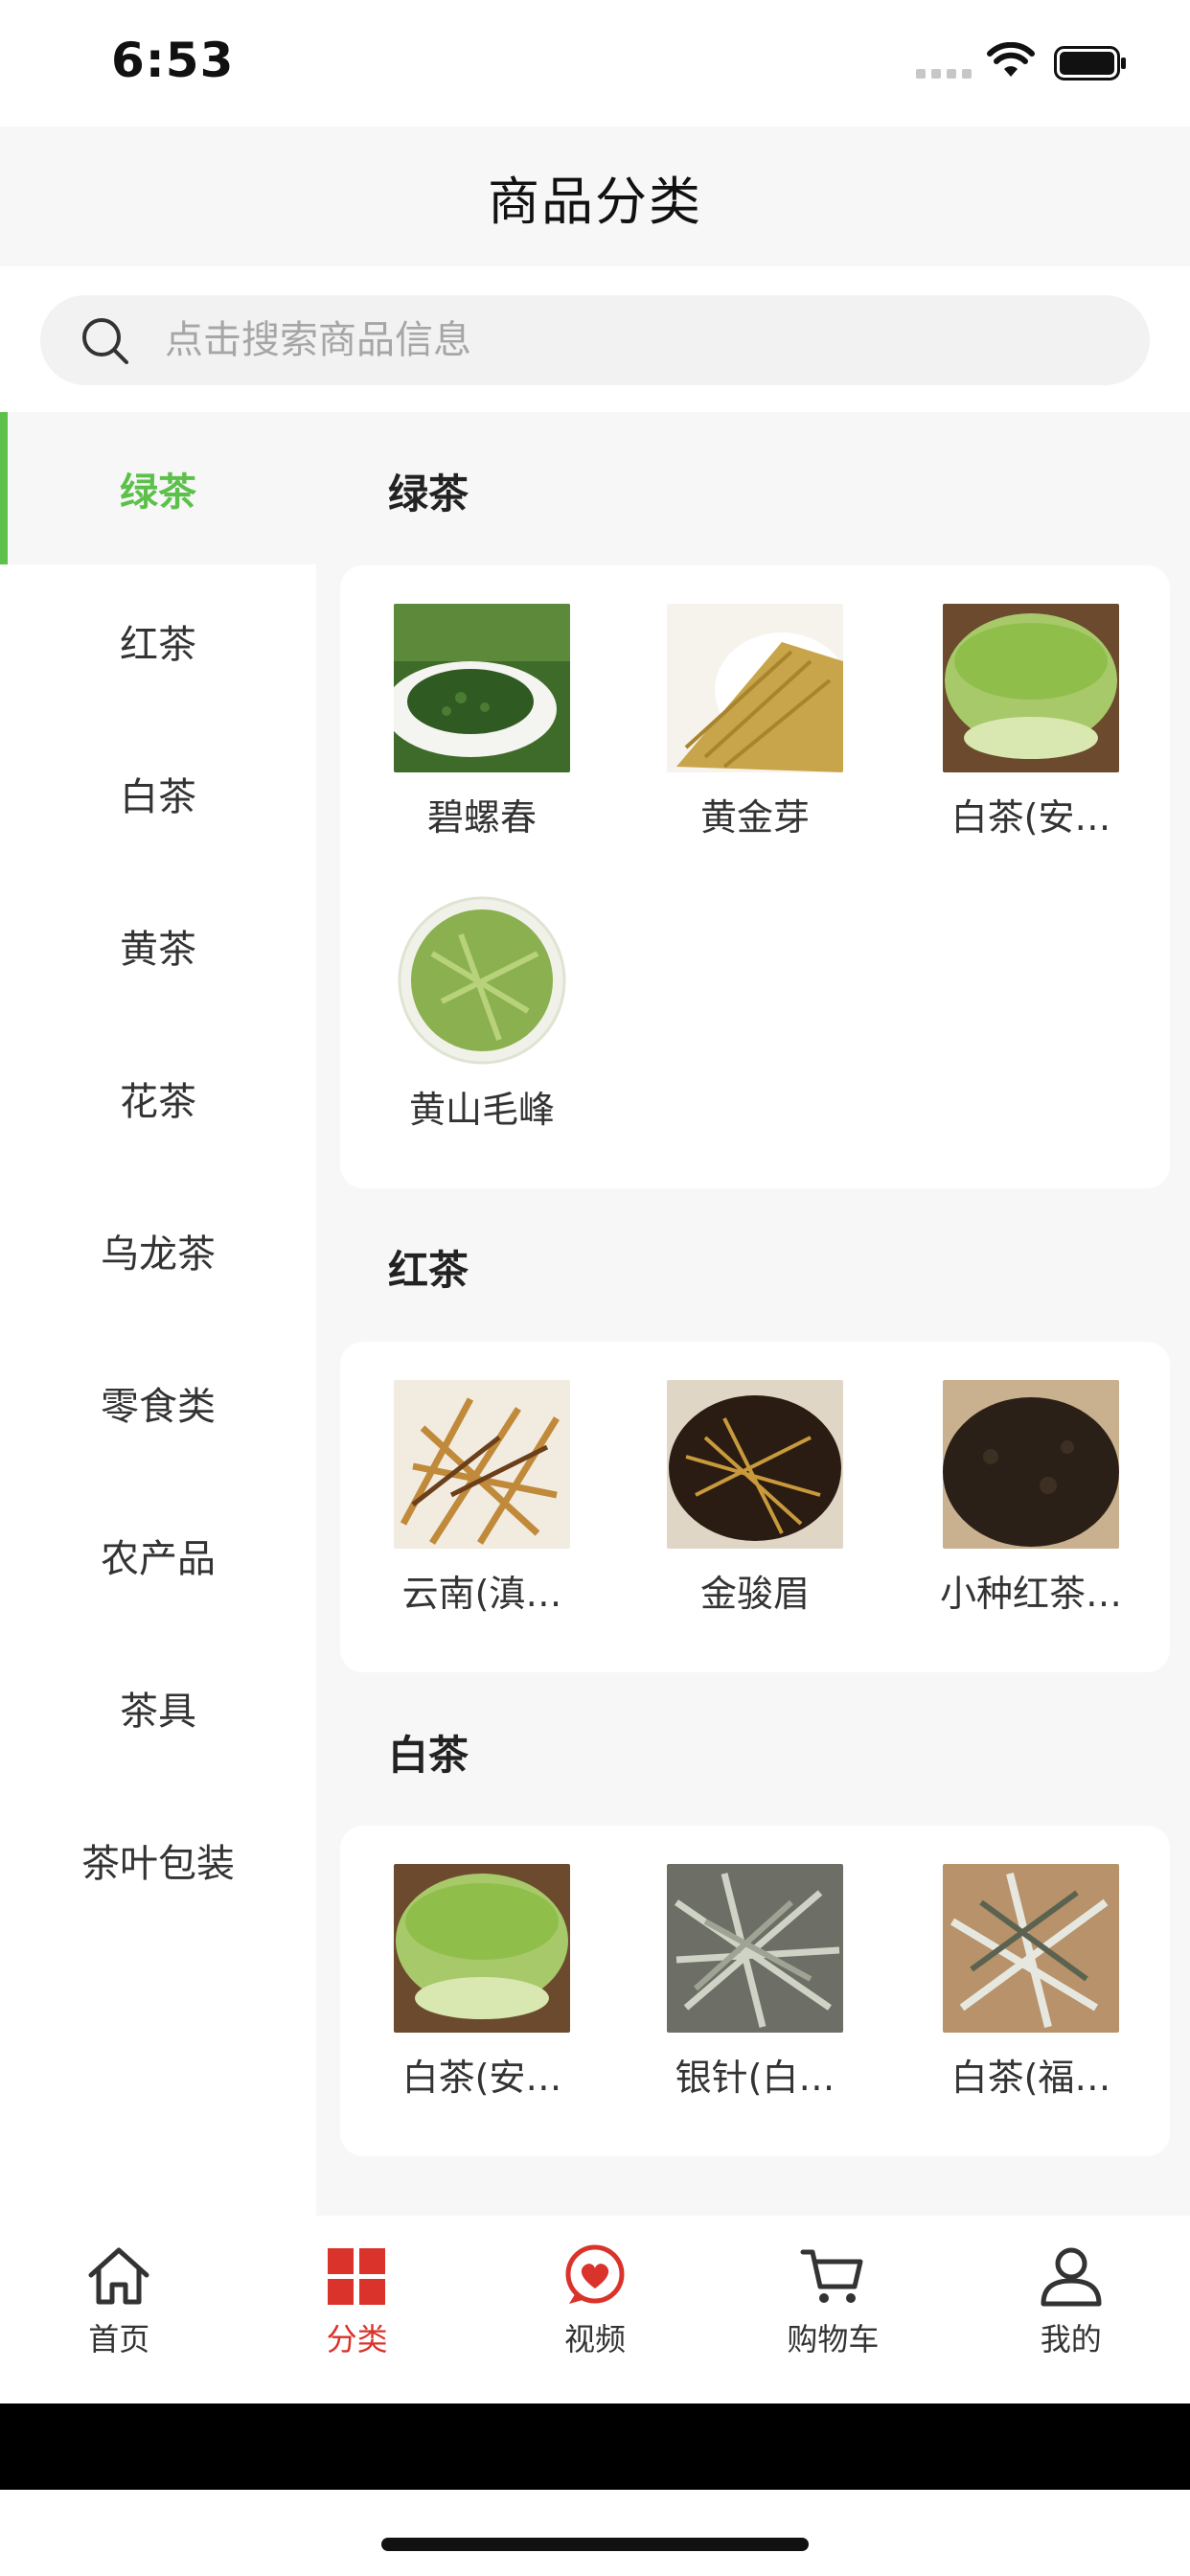 The height and width of the screenshot is (2576, 1190). I want to click on sidebar-item-tea-packaging: 茶叶包装, so click(158, 1859).